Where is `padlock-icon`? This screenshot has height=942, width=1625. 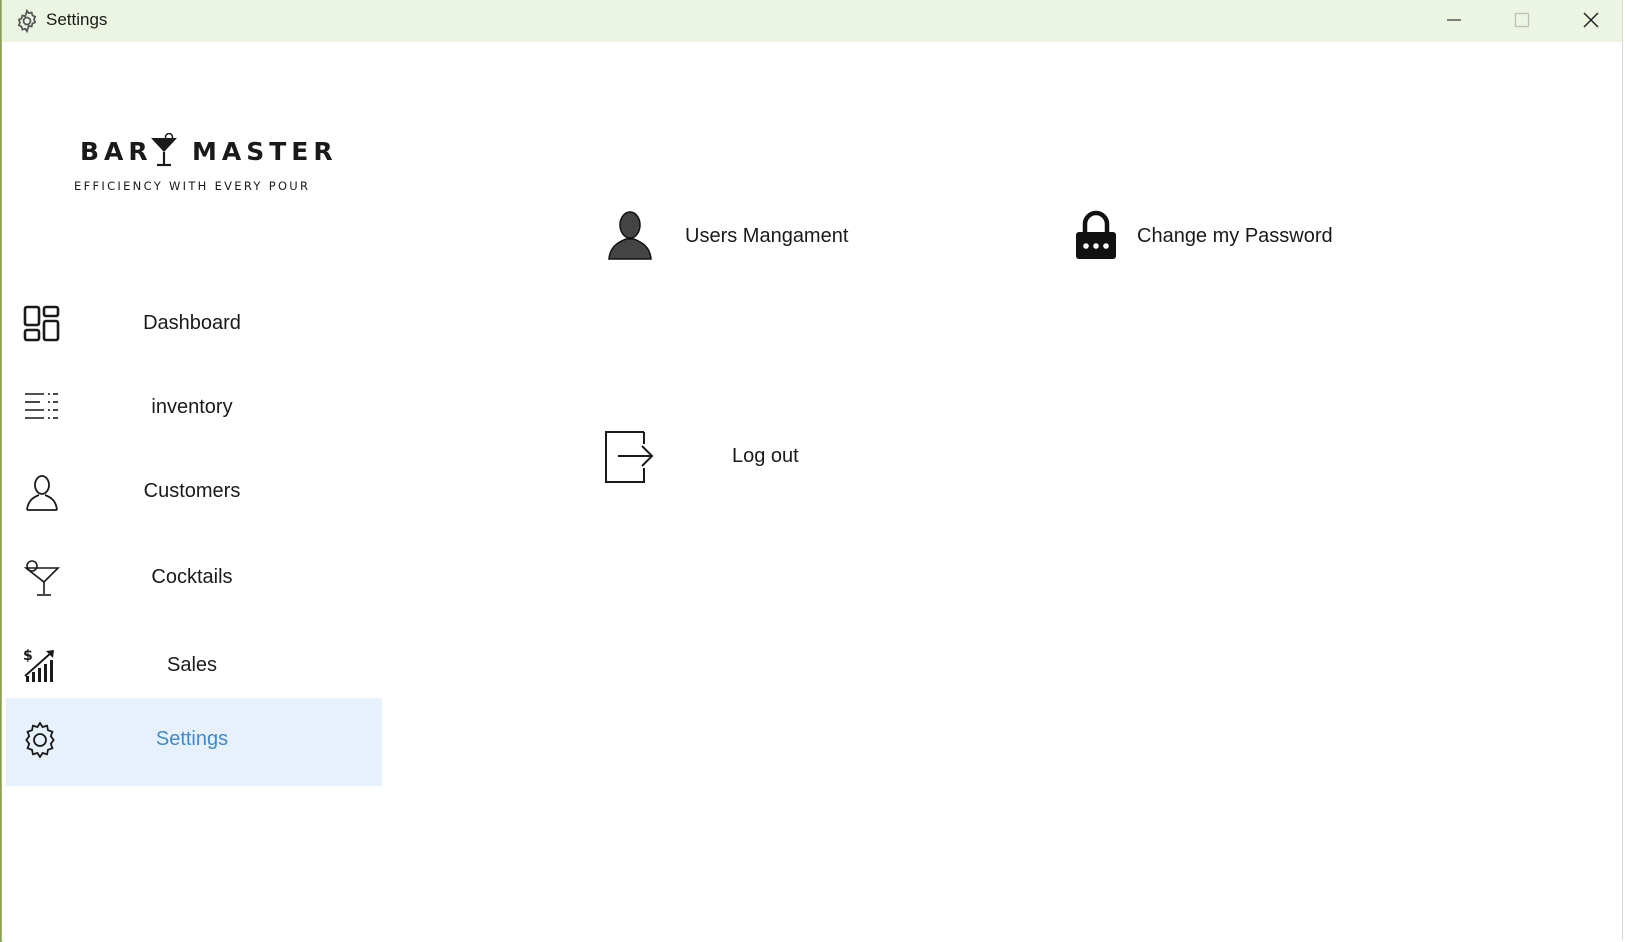 padlock-icon is located at coordinates (1096, 234).